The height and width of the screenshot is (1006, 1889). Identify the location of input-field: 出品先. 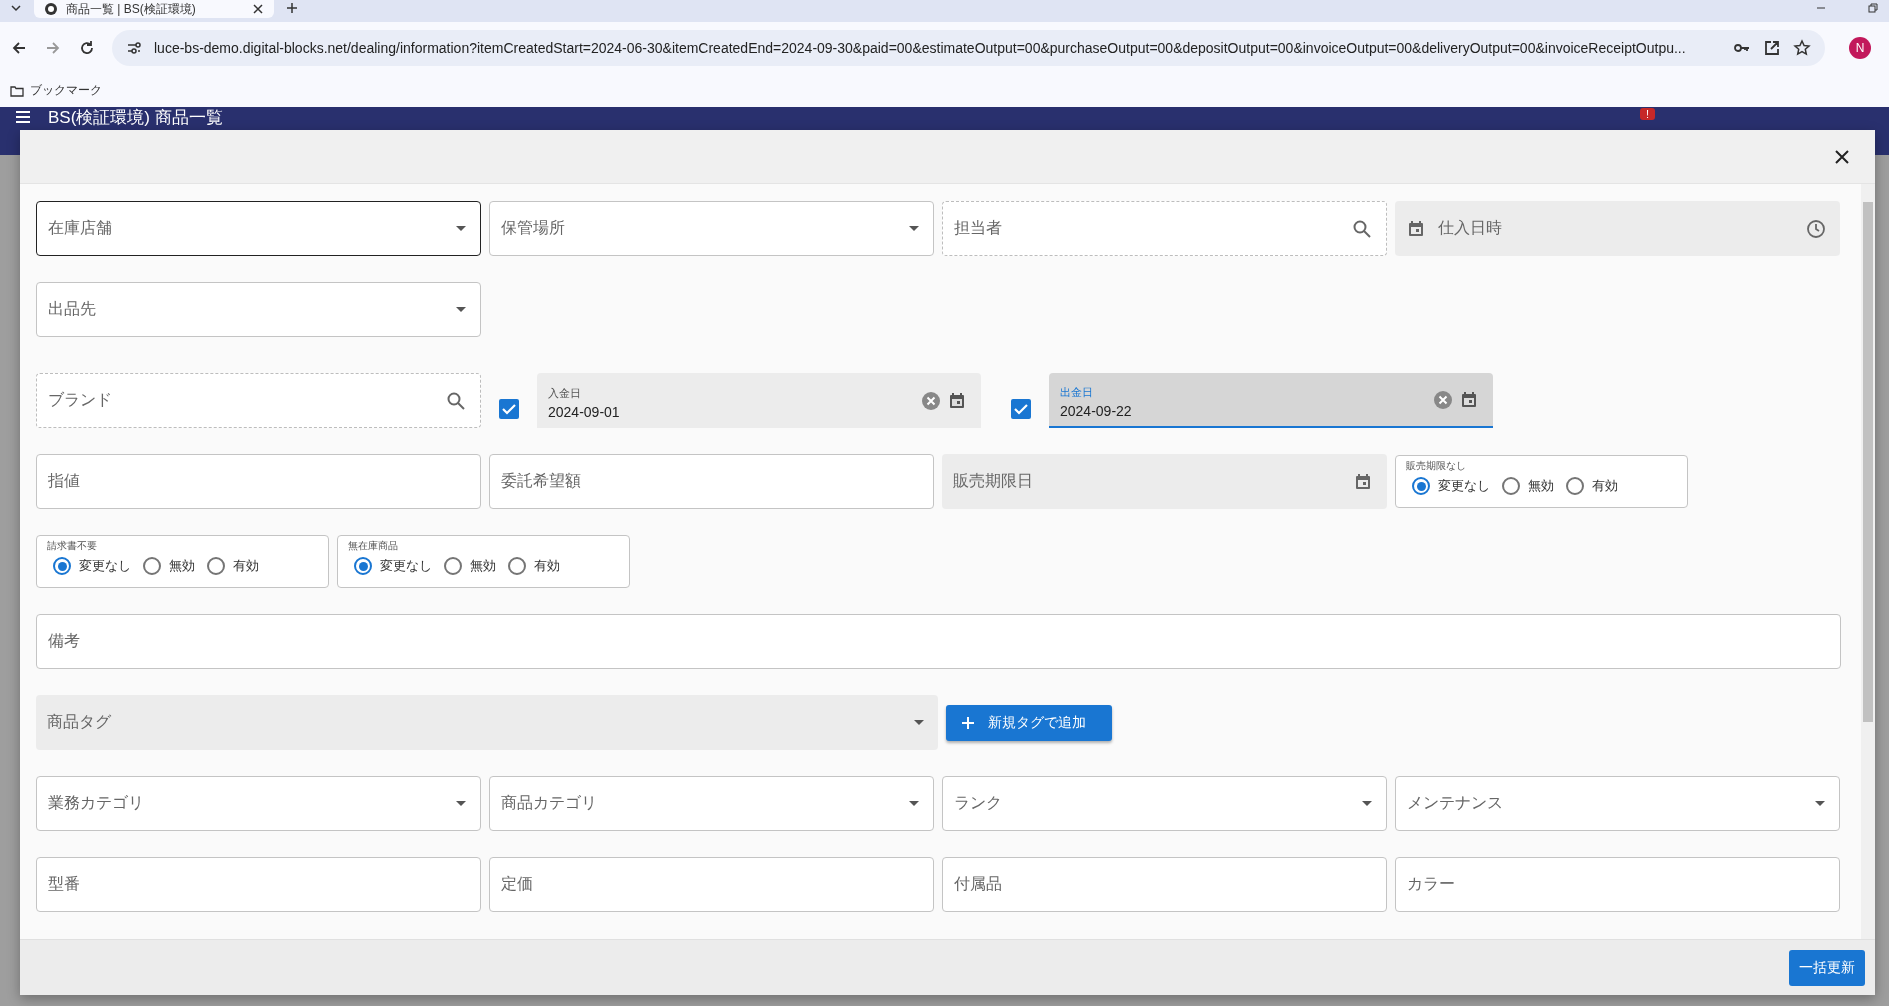
(258, 309).